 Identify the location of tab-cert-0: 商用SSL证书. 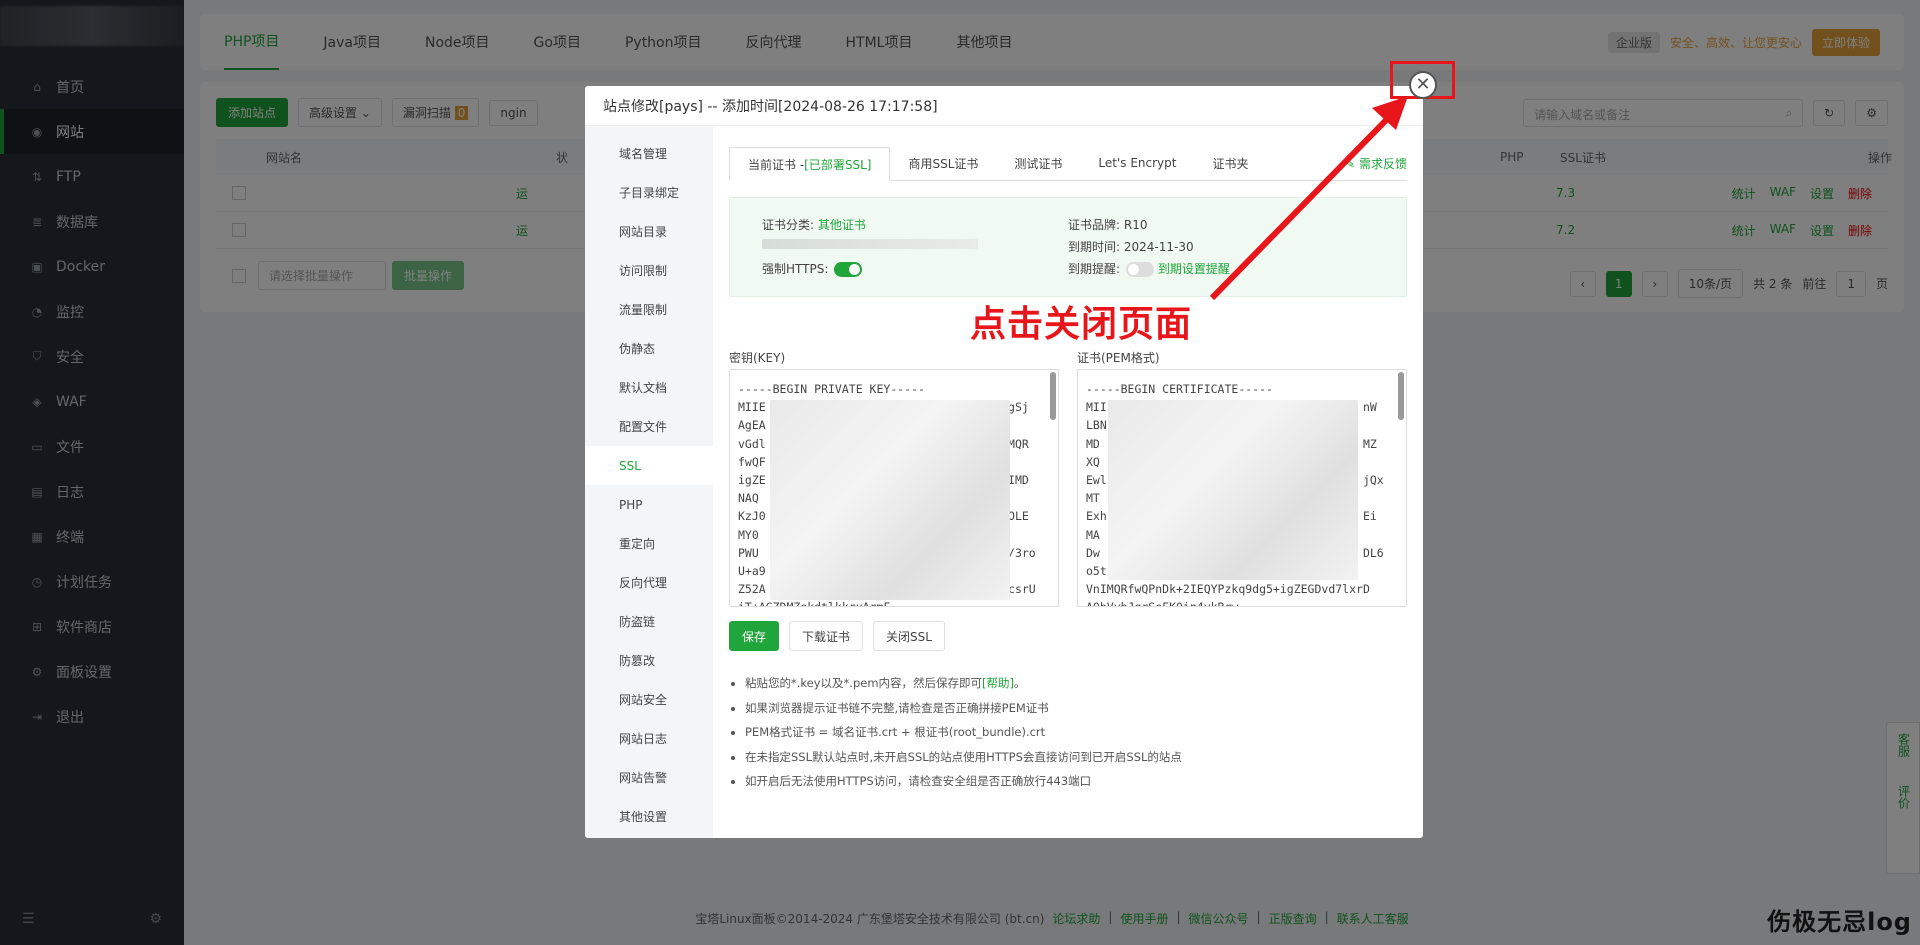
(943, 163).